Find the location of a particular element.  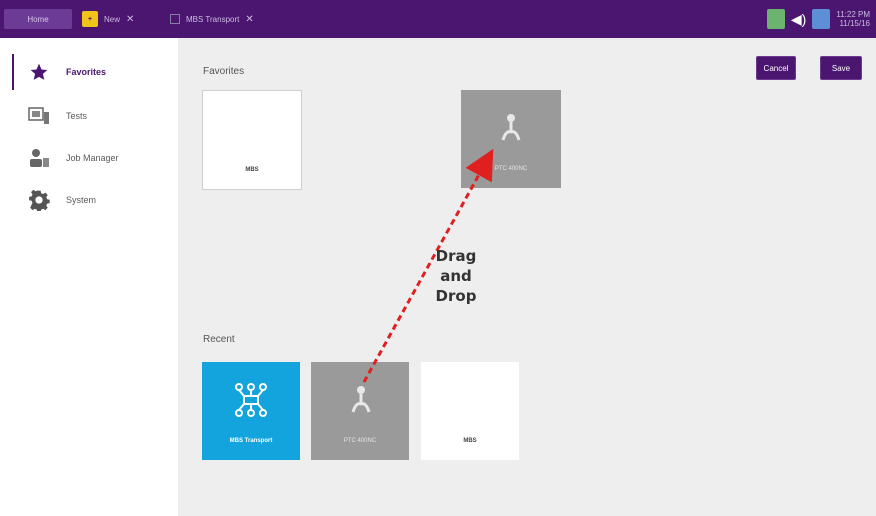

drag-and-drop-annotation: Drag and Drop is located at coordinates (456, 276).